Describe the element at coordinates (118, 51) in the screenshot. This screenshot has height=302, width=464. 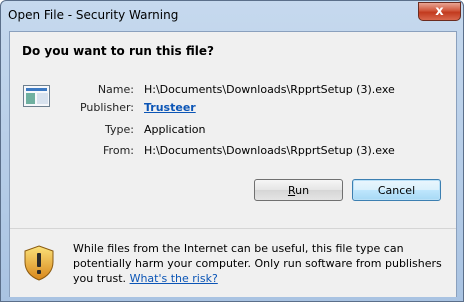
I see `dialog-question: Do you want to run this file?` at that location.